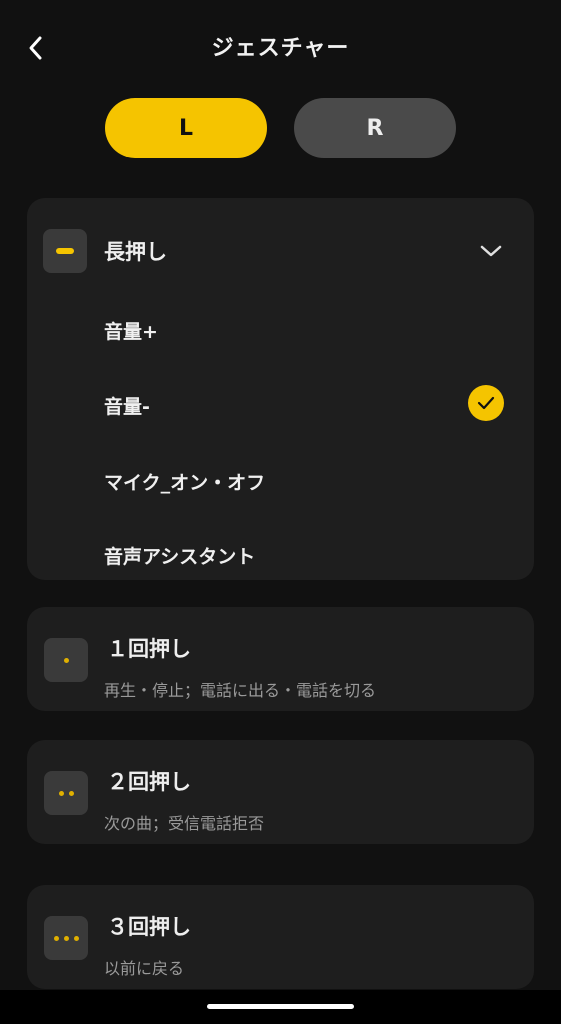  I want to click on chevron-down-icon, so click(491, 251).